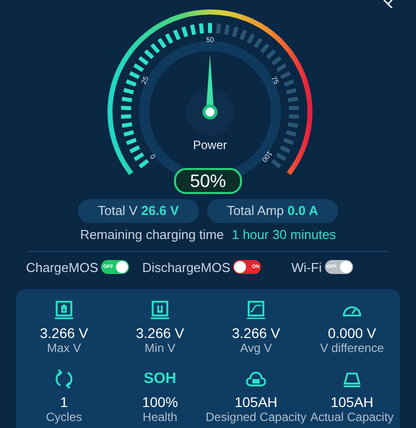  Describe the element at coordinates (352, 417) in the screenshot. I see `stat-label: Actual Capacity` at that location.